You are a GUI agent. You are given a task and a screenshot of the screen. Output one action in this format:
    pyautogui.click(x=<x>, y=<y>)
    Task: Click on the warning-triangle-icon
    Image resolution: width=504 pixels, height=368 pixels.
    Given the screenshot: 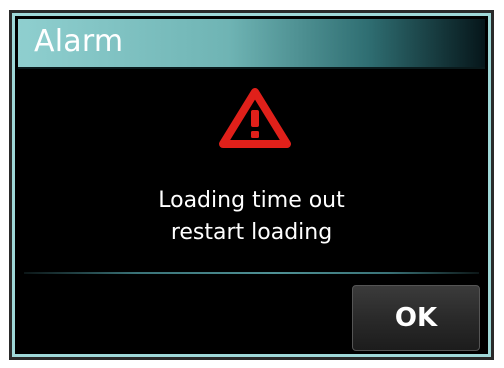 What is the action you would take?
    pyautogui.click(x=255, y=118)
    